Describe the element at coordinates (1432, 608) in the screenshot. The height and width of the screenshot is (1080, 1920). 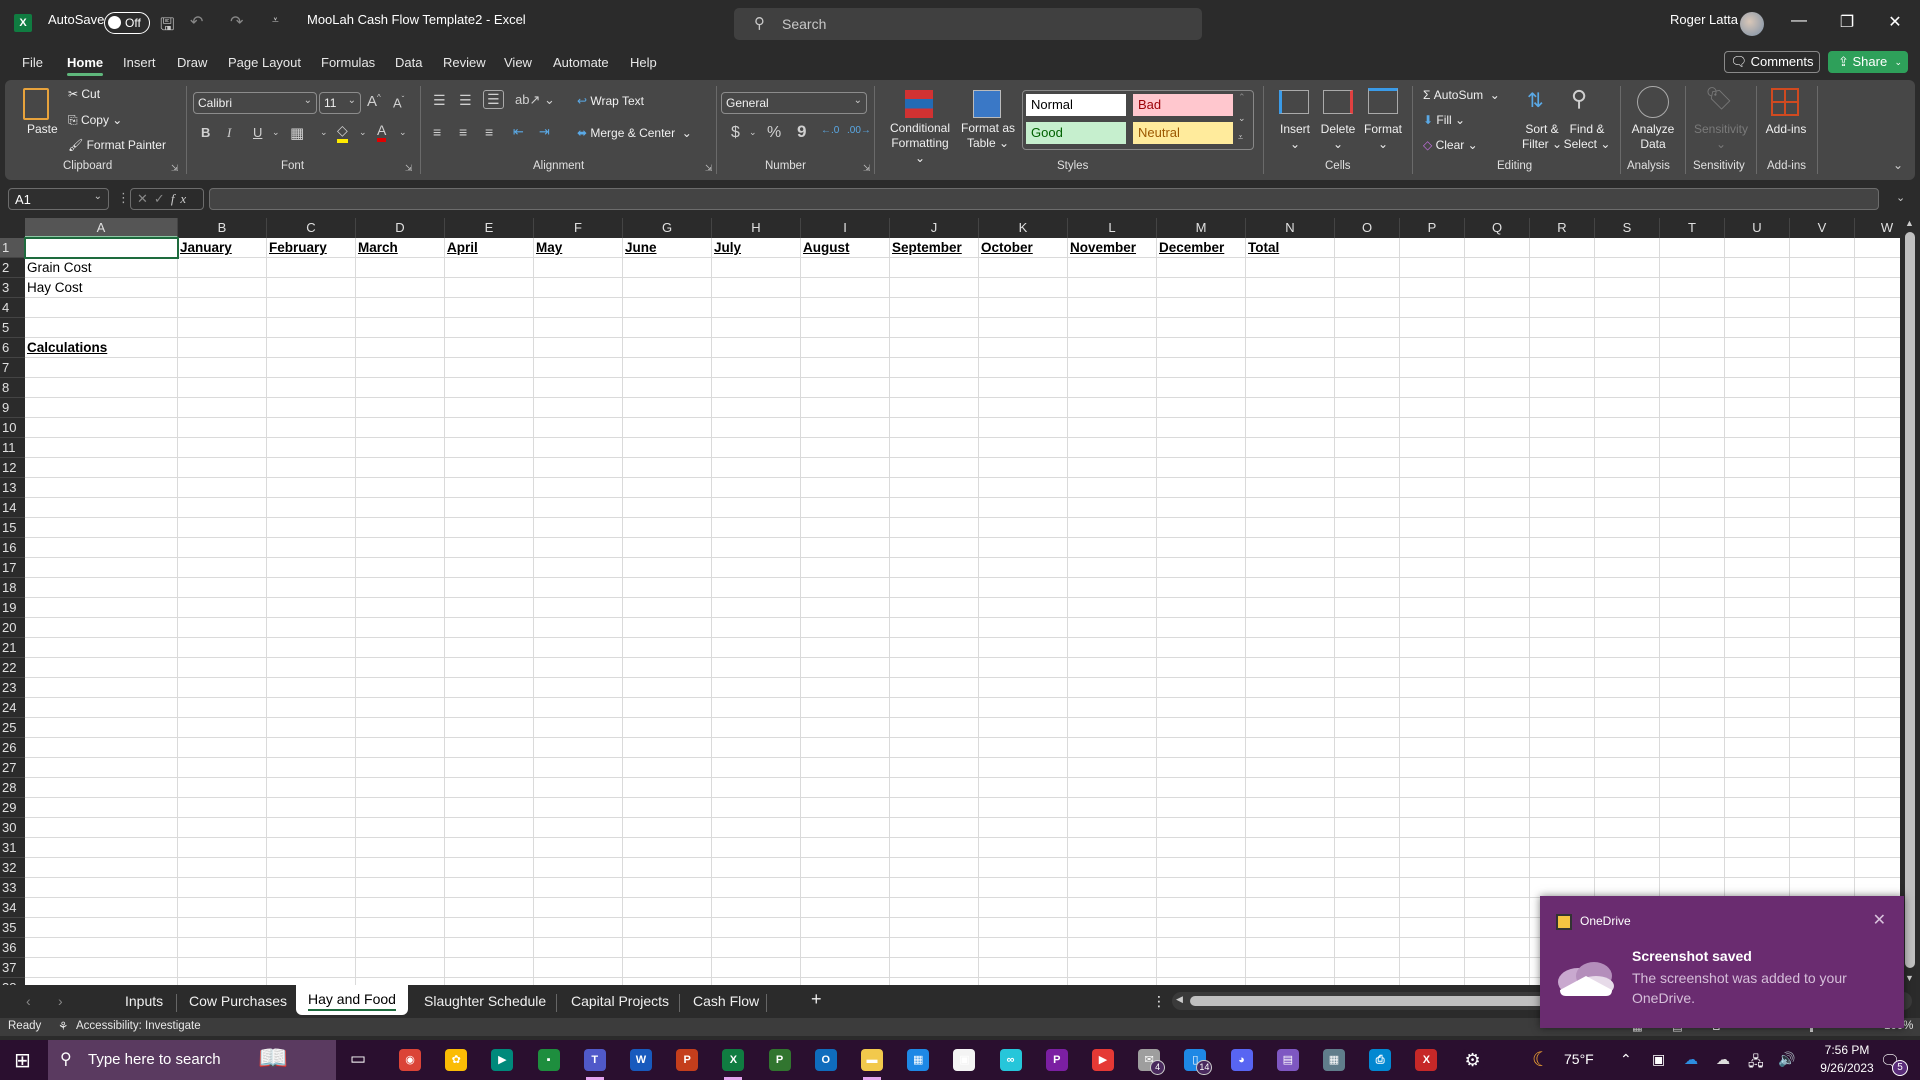
I see `cell-p19` at that location.